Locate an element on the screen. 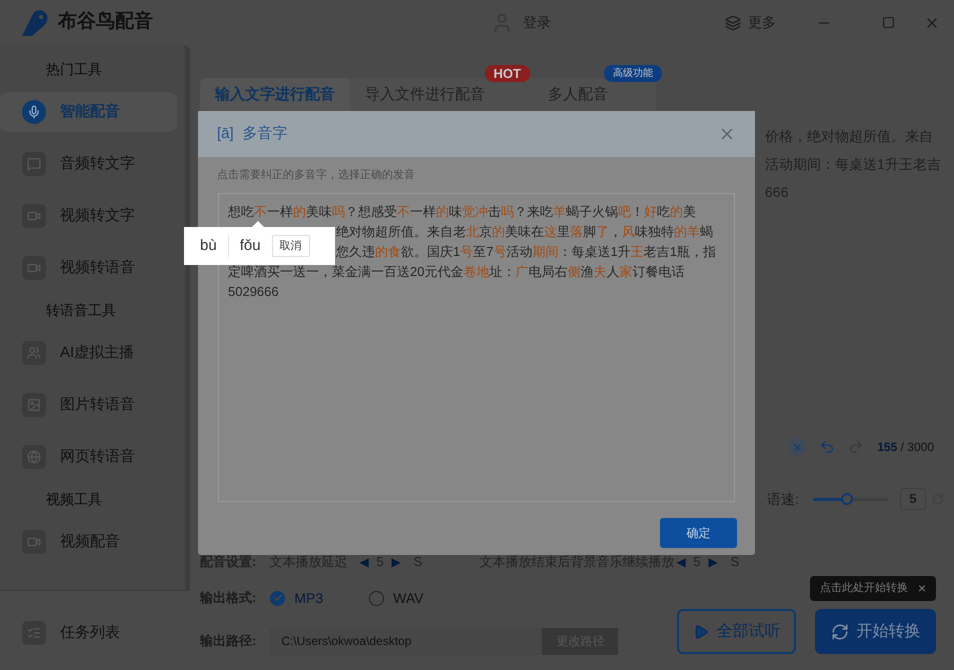  sidebar-item: 任务列表 is located at coordinates (91, 633).